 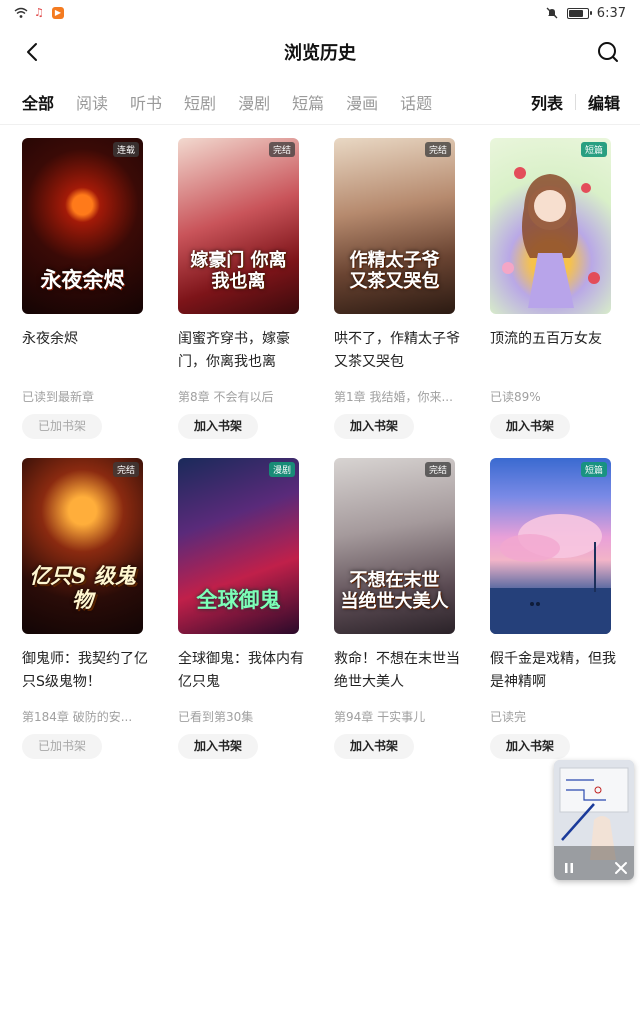 I want to click on cover-title-art: 永夜余烬, so click(x=82, y=279).